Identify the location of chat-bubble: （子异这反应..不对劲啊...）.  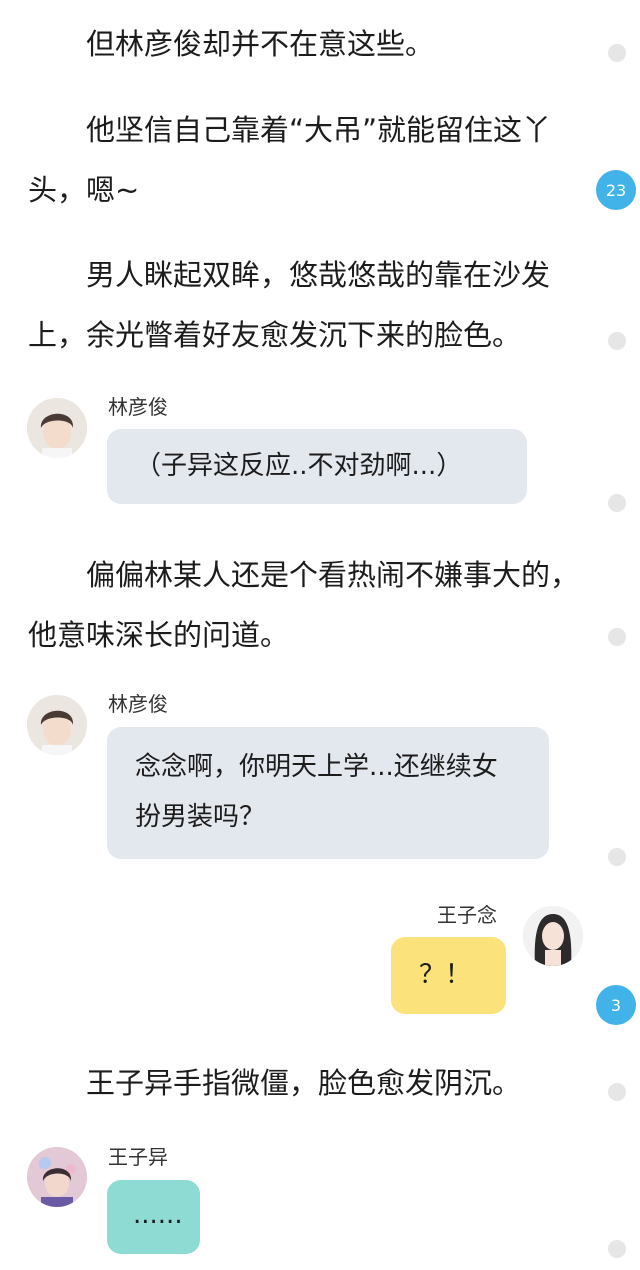
(317, 466).